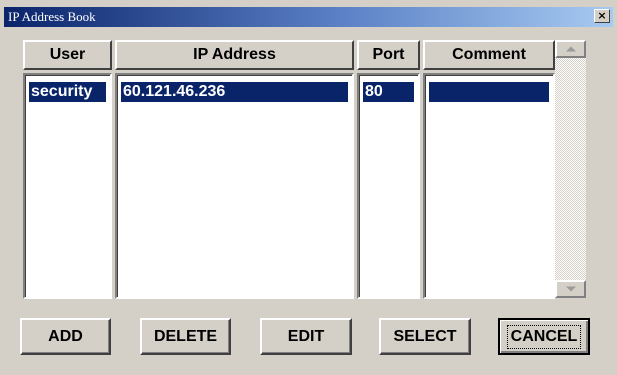 The image size is (617, 375). I want to click on port-listbox: 80, so click(388, 186).